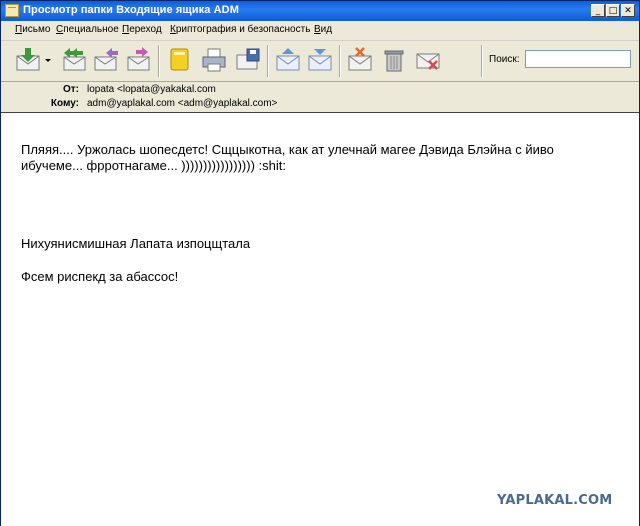 This screenshot has height=526, width=640. What do you see at coordinates (151, 89) in the screenshot?
I see `from-value: lopata <lopata@yakakal.com` at bounding box center [151, 89].